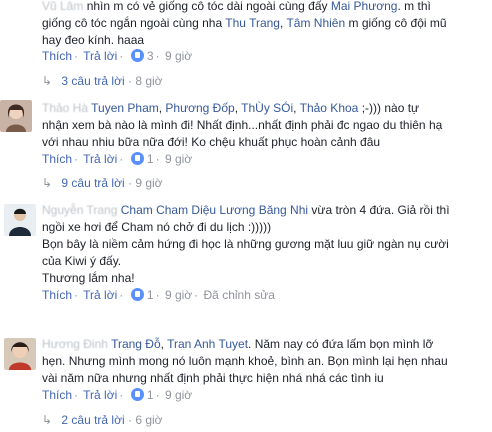 The height and width of the screenshot is (432, 492). Describe the element at coordinates (252, 23) in the screenshot. I see `mention-link: Thu Trang` at that location.